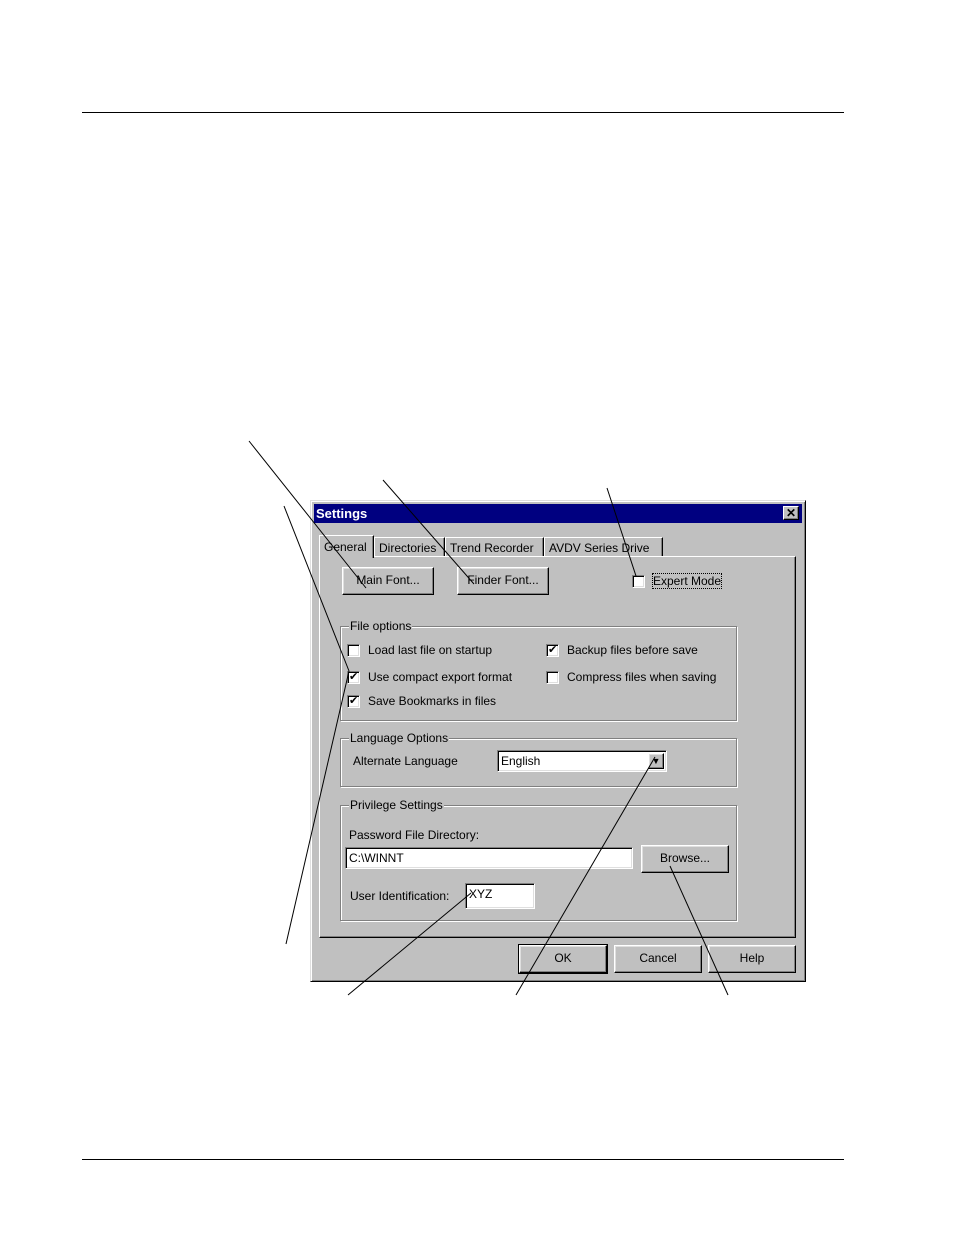 The height and width of the screenshot is (1235, 954). What do you see at coordinates (641, 677) in the screenshot?
I see `compress-files-label: Compress files when saving` at bounding box center [641, 677].